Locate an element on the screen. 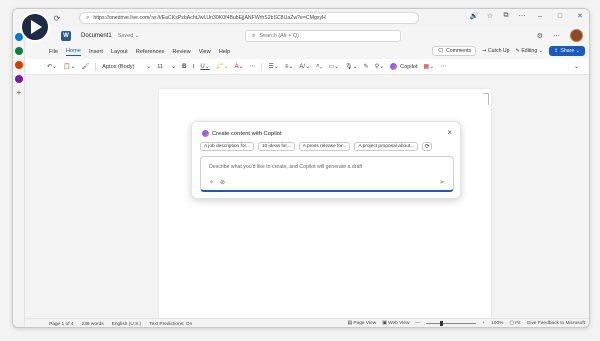 The image size is (600, 341). copilot-label: Copilot is located at coordinates (409, 66).